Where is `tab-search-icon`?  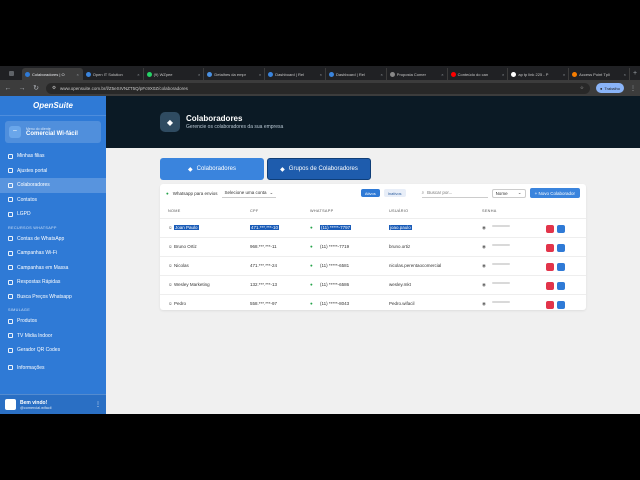
tab-search-icon is located at coordinates (11, 73).